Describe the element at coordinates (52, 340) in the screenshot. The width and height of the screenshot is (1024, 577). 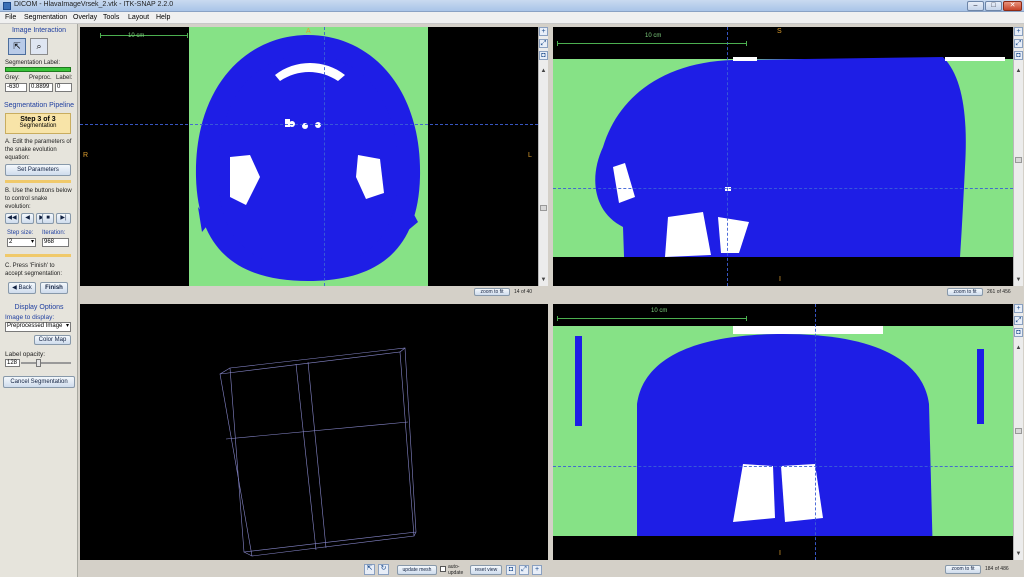
I see `color-map-button: Color Map` at that location.